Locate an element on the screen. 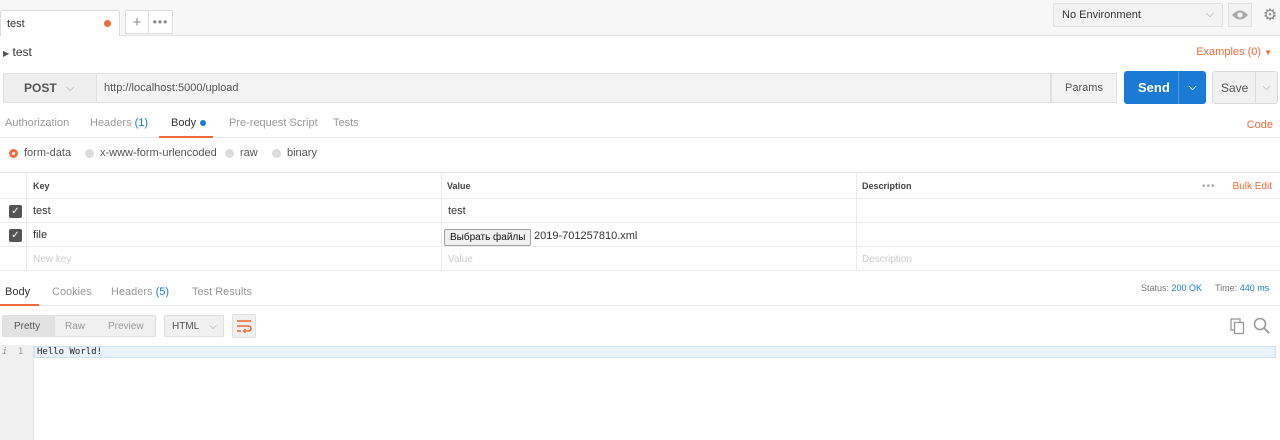 Image resolution: width=1280 pixels, height=440 pixels. view-pretty-button: Pretty is located at coordinates (29, 326).